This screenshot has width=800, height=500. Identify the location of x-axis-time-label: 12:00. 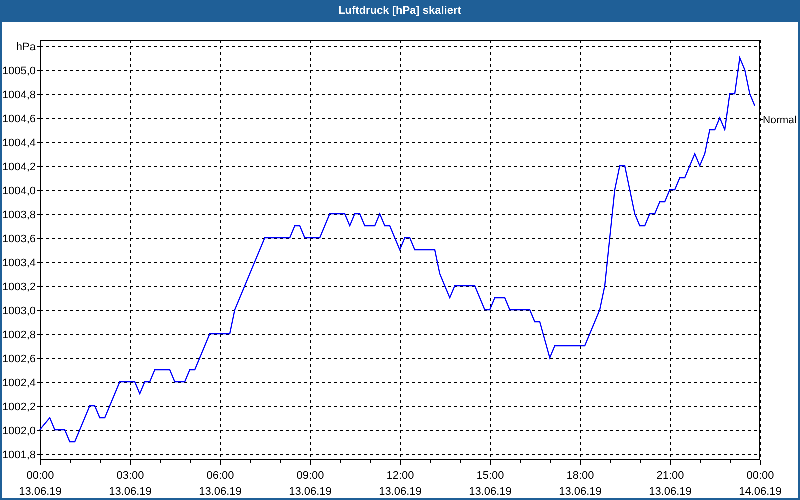
(400, 476).